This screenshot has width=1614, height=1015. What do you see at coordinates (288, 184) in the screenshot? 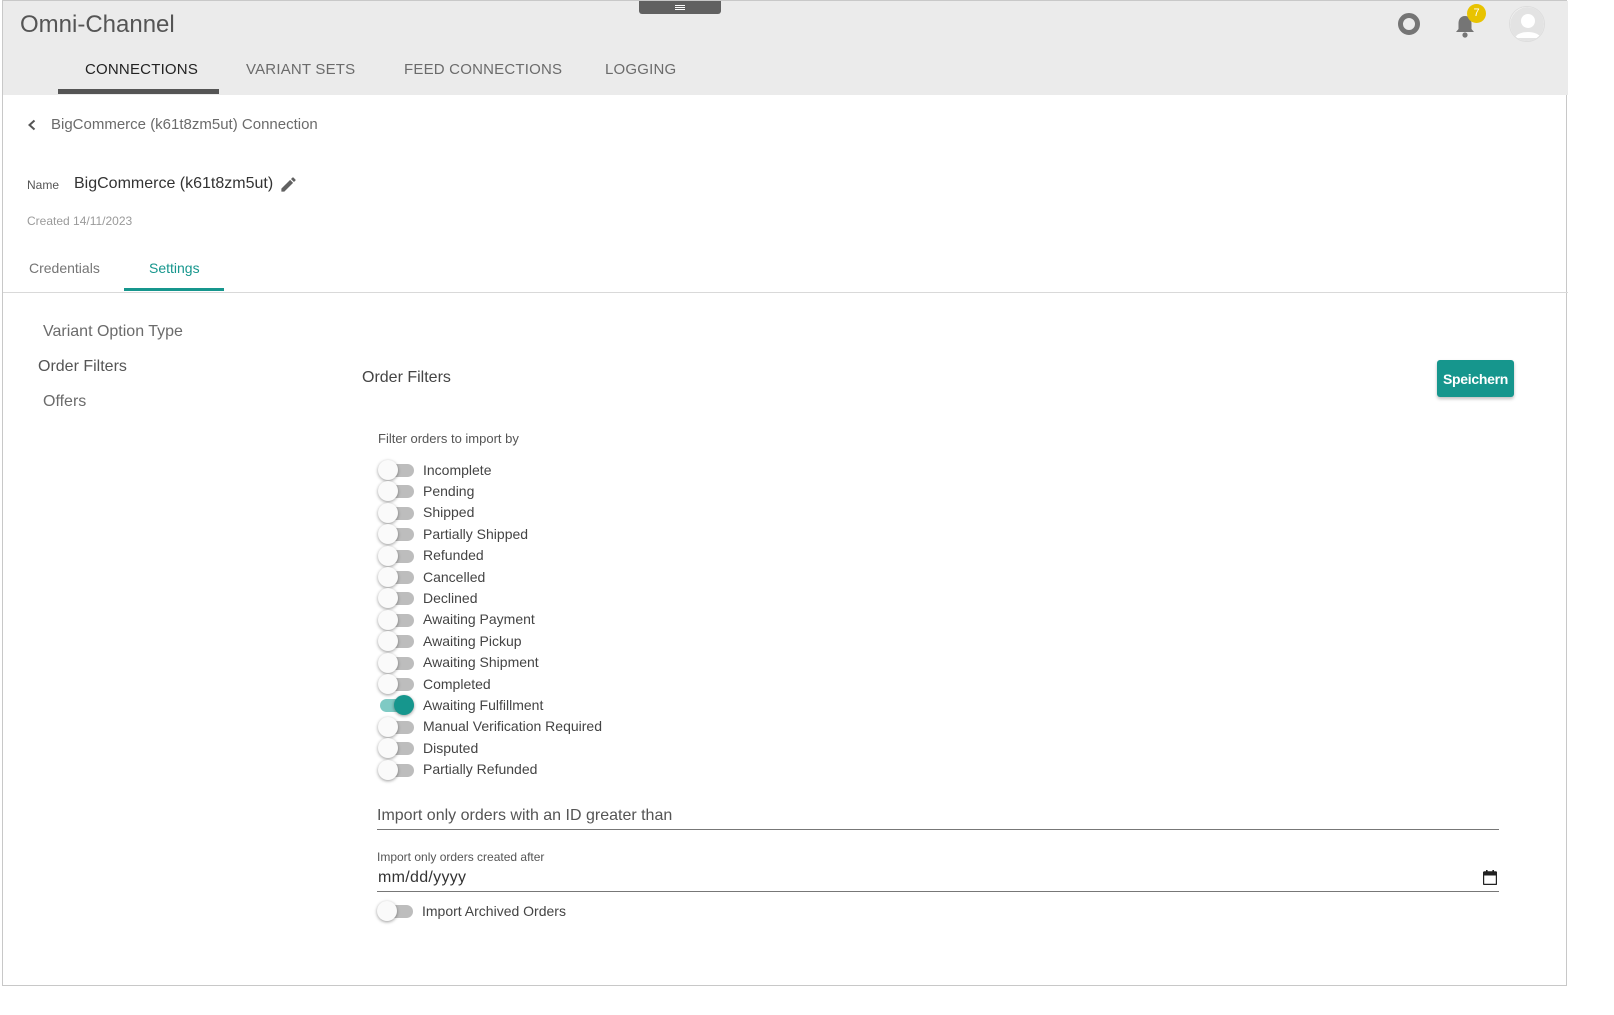
I see `pencil-icon` at bounding box center [288, 184].